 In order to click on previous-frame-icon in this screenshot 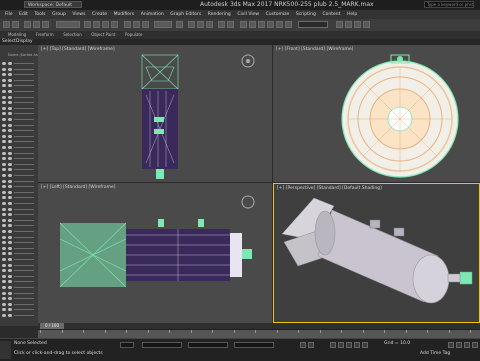, I will do `click(341, 345)`.